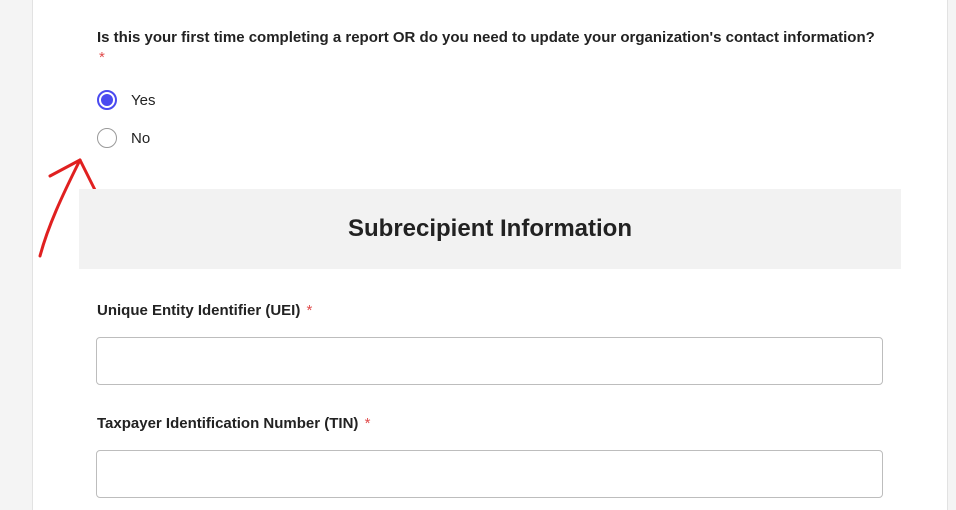 This screenshot has width=956, height=510. What do you see at coordinates (199, 310) in the screenshot?
I see `uei-label-text: Unique Entity Identifier (UEI)` at bounding box center [199, 310].